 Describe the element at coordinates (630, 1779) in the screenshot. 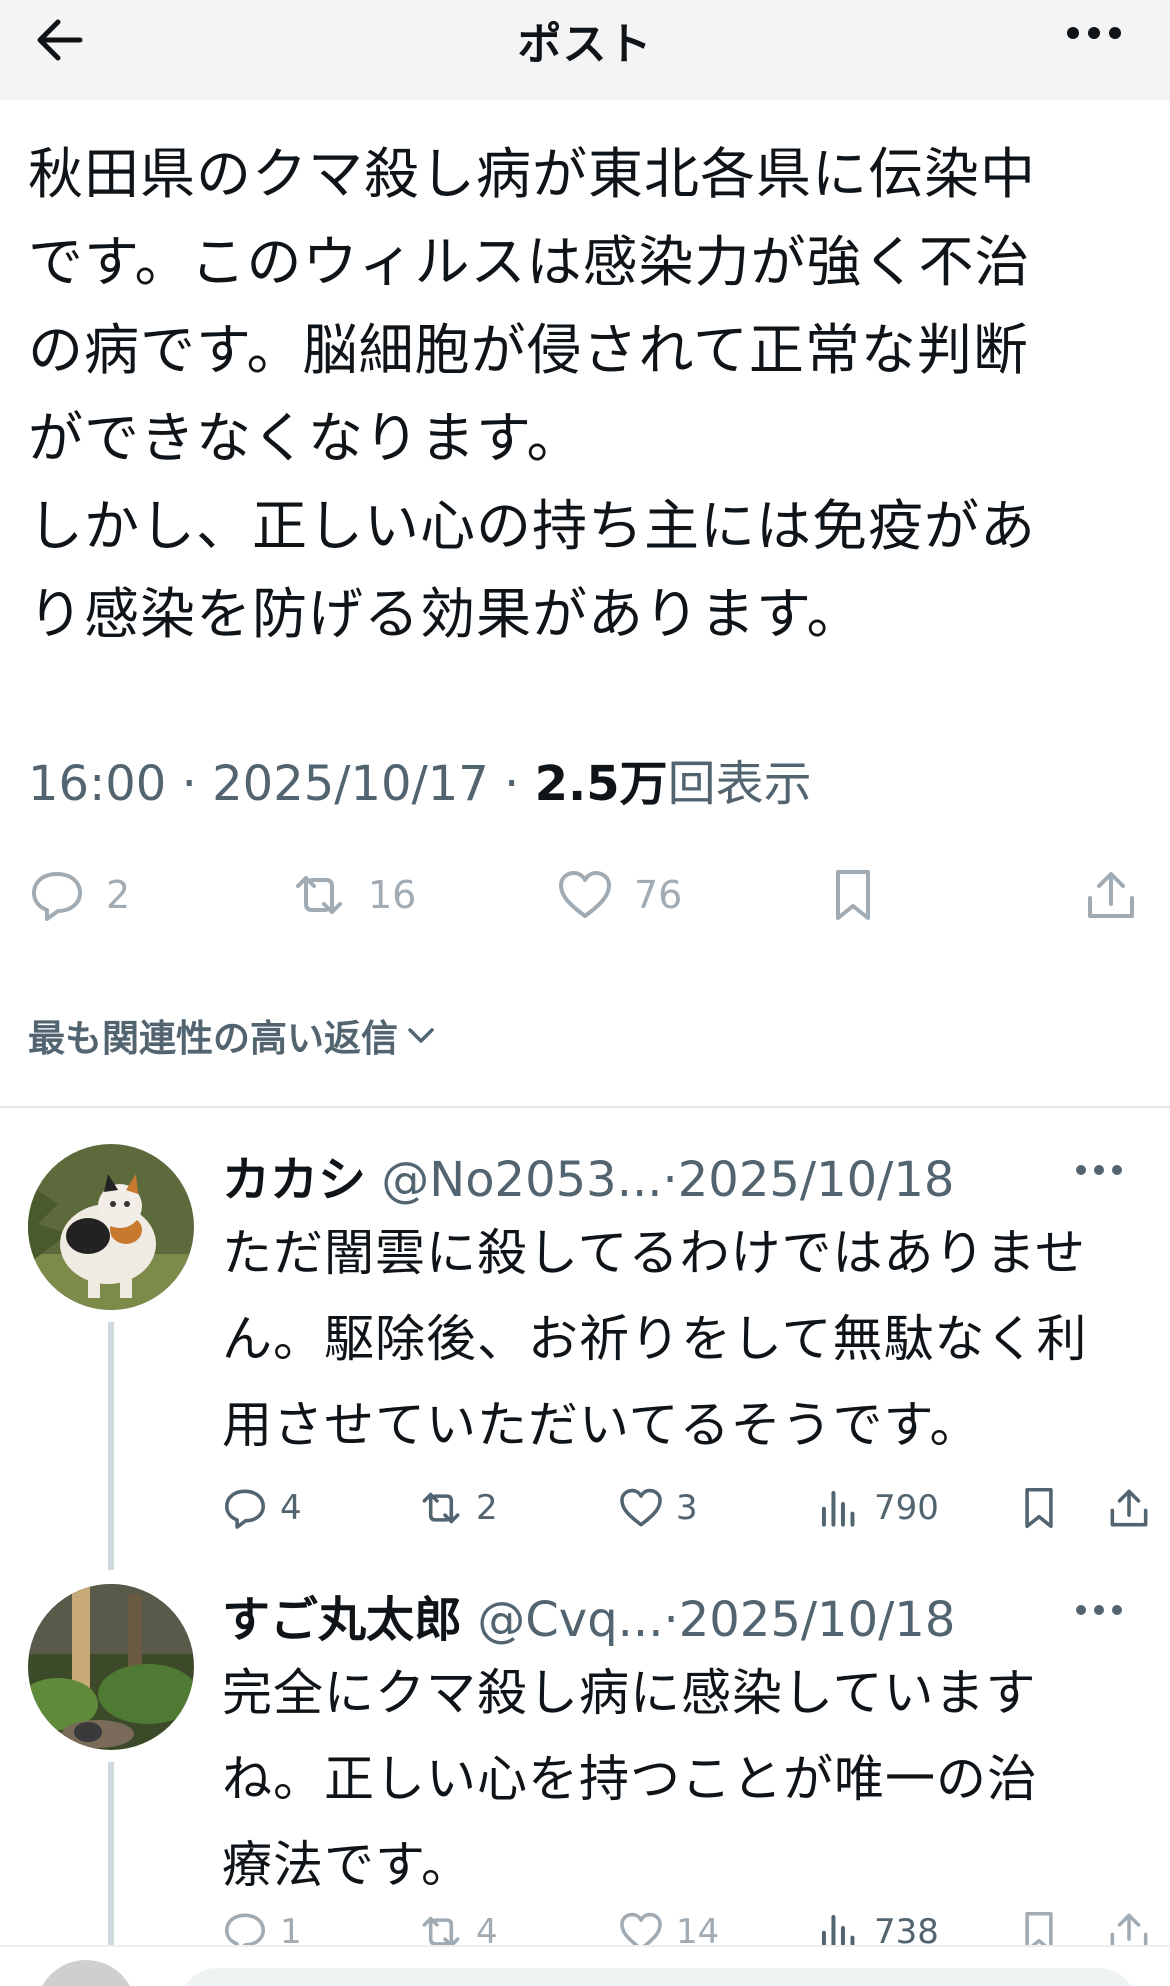

I see `reply-text: 完全にクマ殺し病に感染しています ね。正しい心を持つことが唯一の治 療法です。` at that location.